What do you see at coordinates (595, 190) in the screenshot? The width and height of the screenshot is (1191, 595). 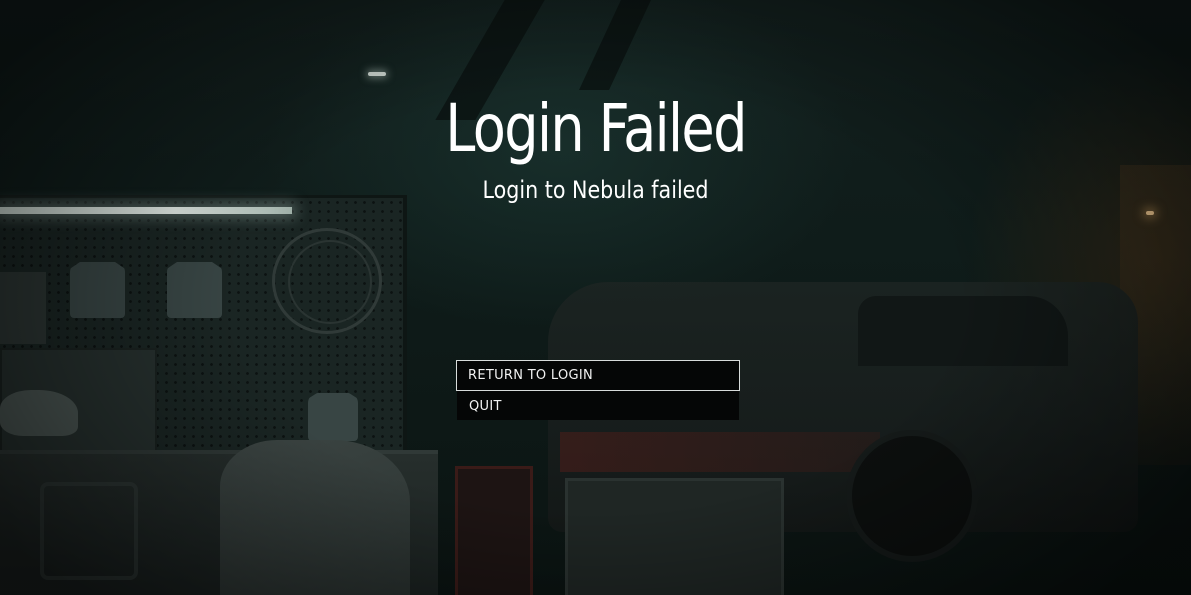 I see `error-message: Login to Nebula failed` at bounding box center [595, 190].